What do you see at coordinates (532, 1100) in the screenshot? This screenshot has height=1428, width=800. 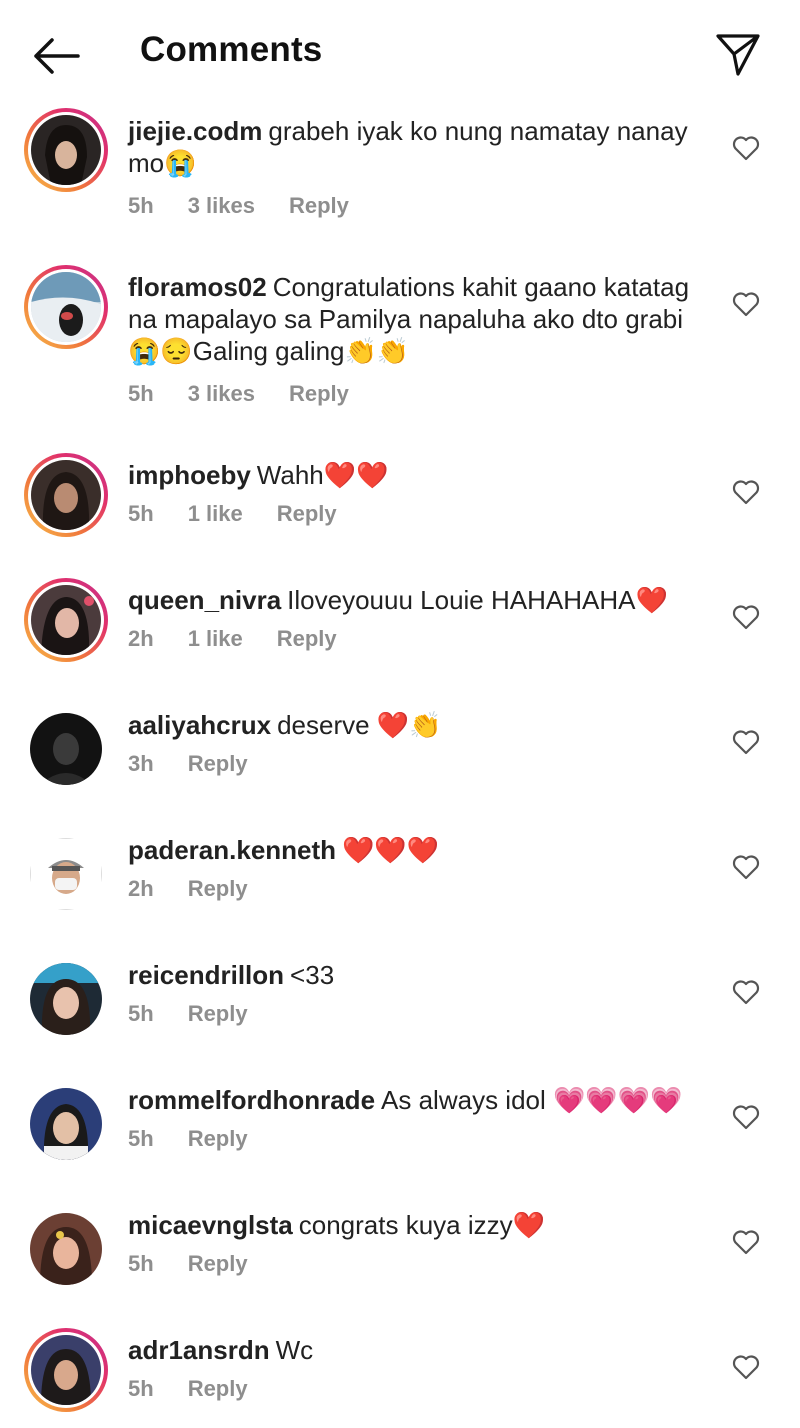 I see `comment-body: As always idol 💗💗💗💗` at bounding box center [532, 1100].